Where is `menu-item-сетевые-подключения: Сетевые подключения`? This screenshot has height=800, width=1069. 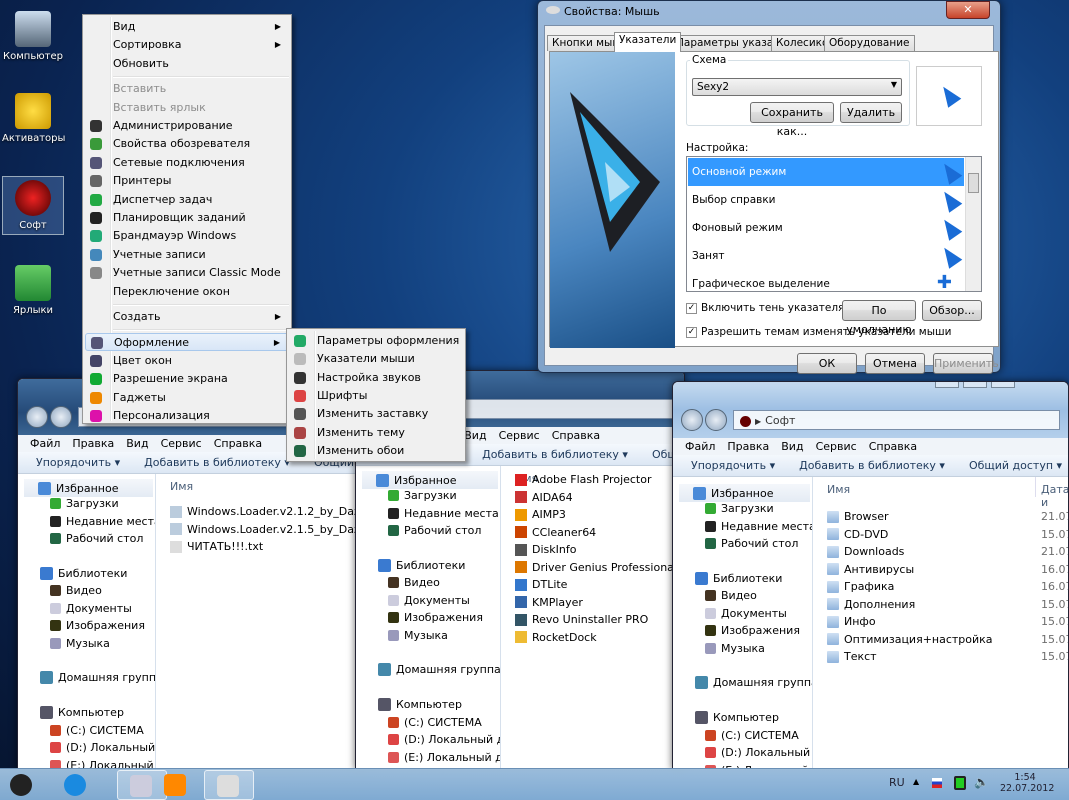
menu-item-сетевые-подключения: Сетевые подключения is located at coordinates (187, 163).